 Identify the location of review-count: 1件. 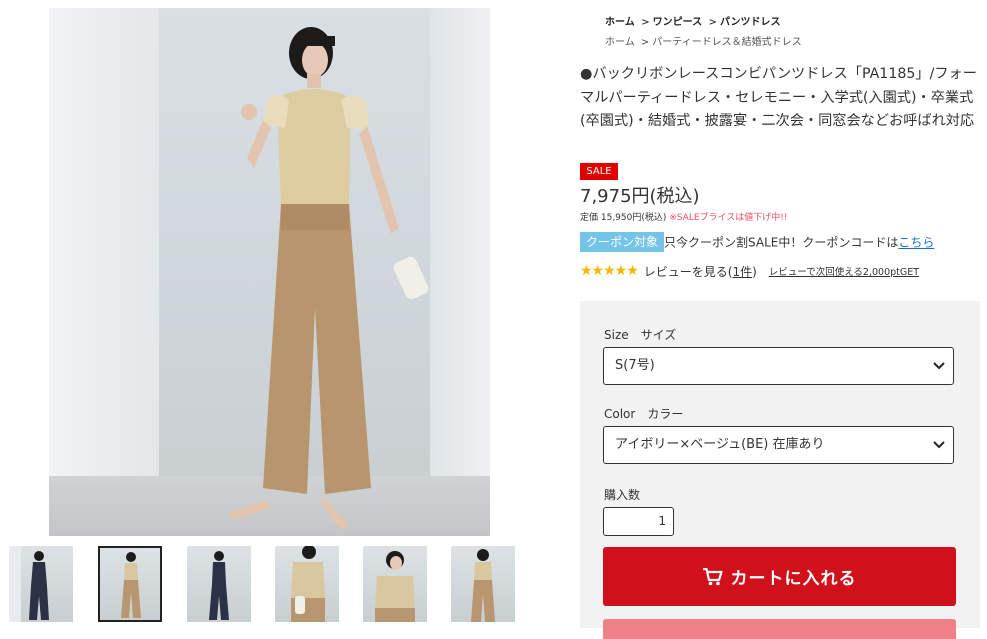
(742, 271).